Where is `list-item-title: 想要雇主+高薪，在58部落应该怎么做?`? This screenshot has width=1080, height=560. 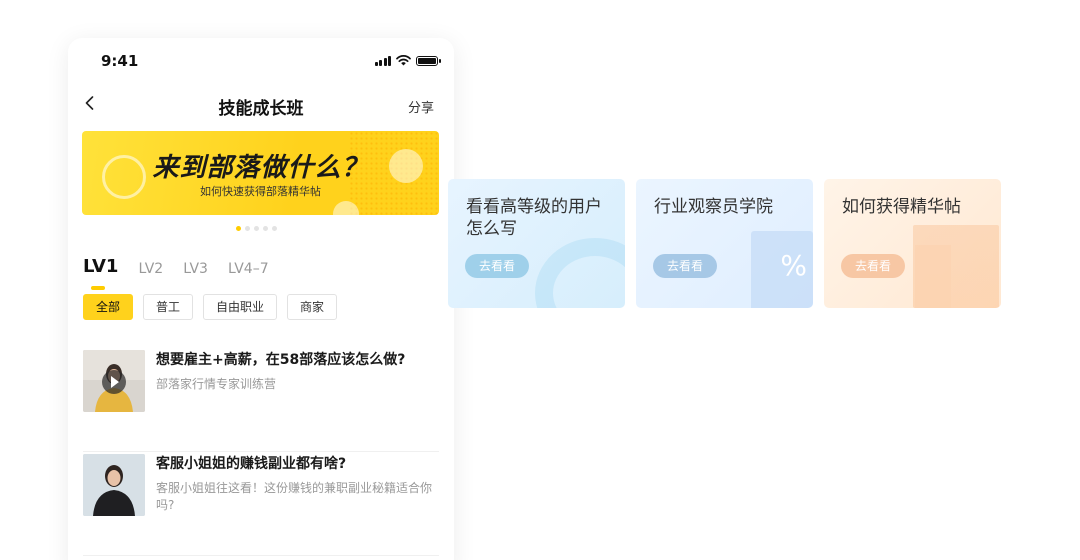
list-item-title: 想要雇主+高薪，在58部落应该怎么做? is located at coordinates (281, 360).